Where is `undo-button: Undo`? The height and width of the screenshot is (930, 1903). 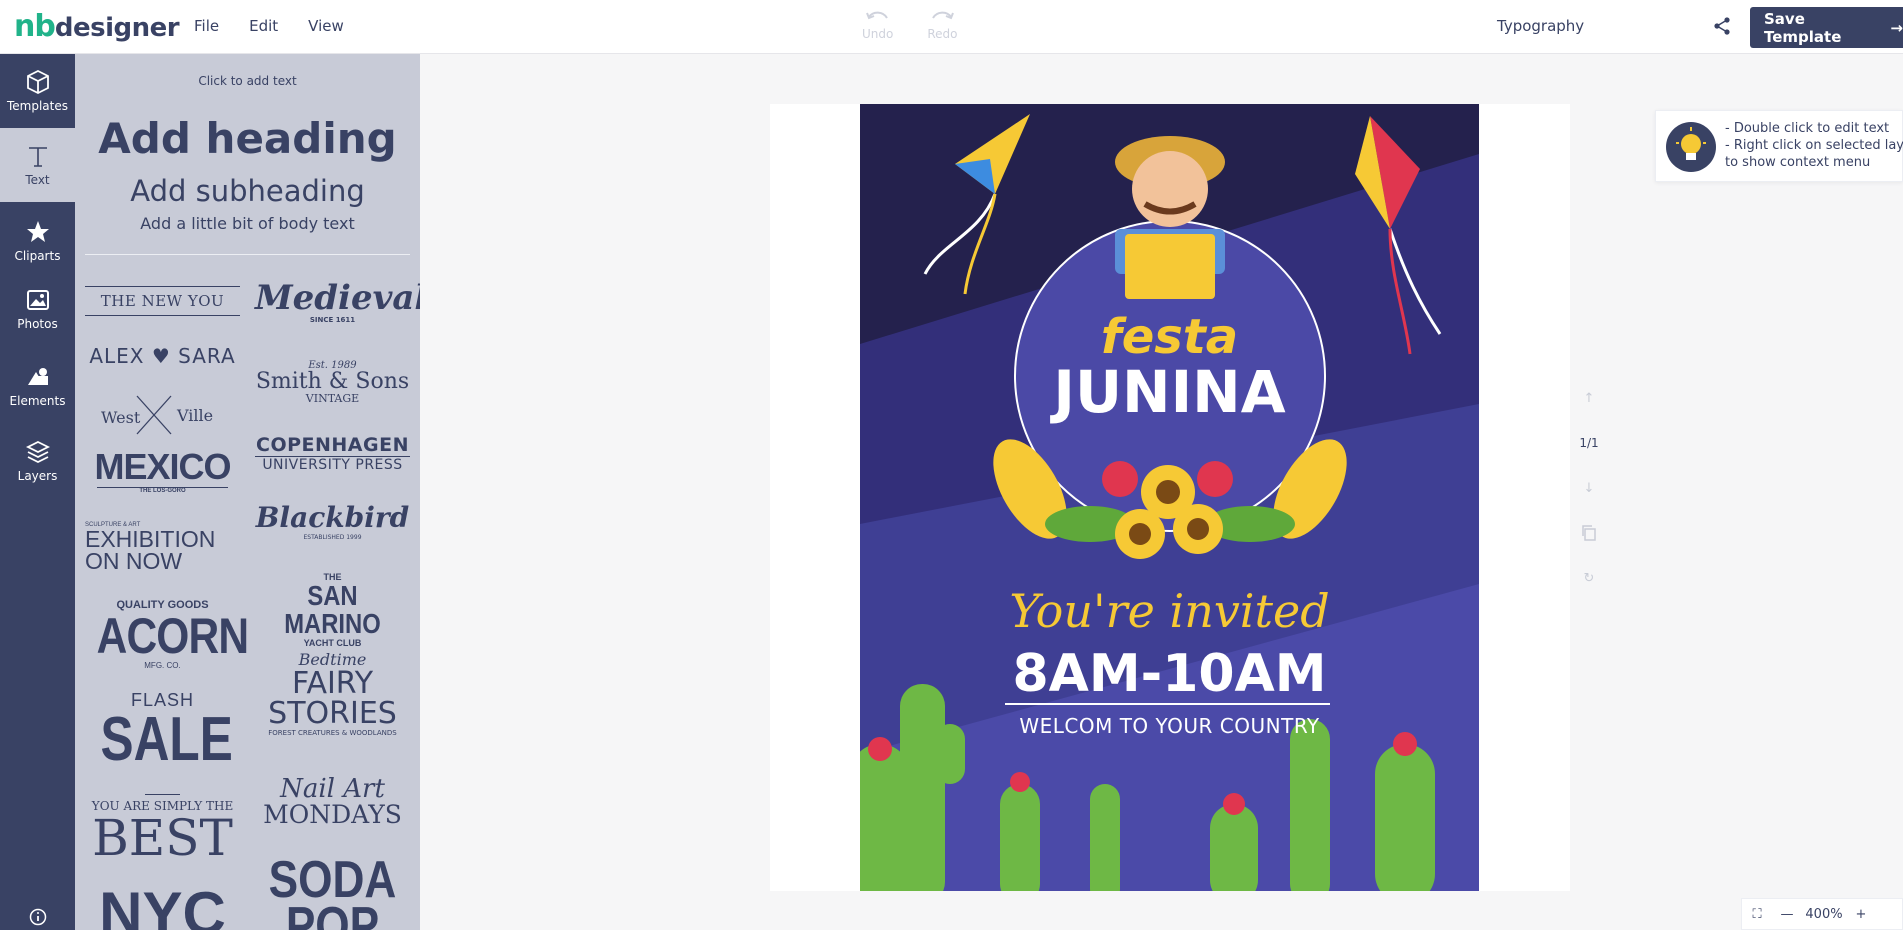
undo-button: Undo is located at coordinates (877, 25).